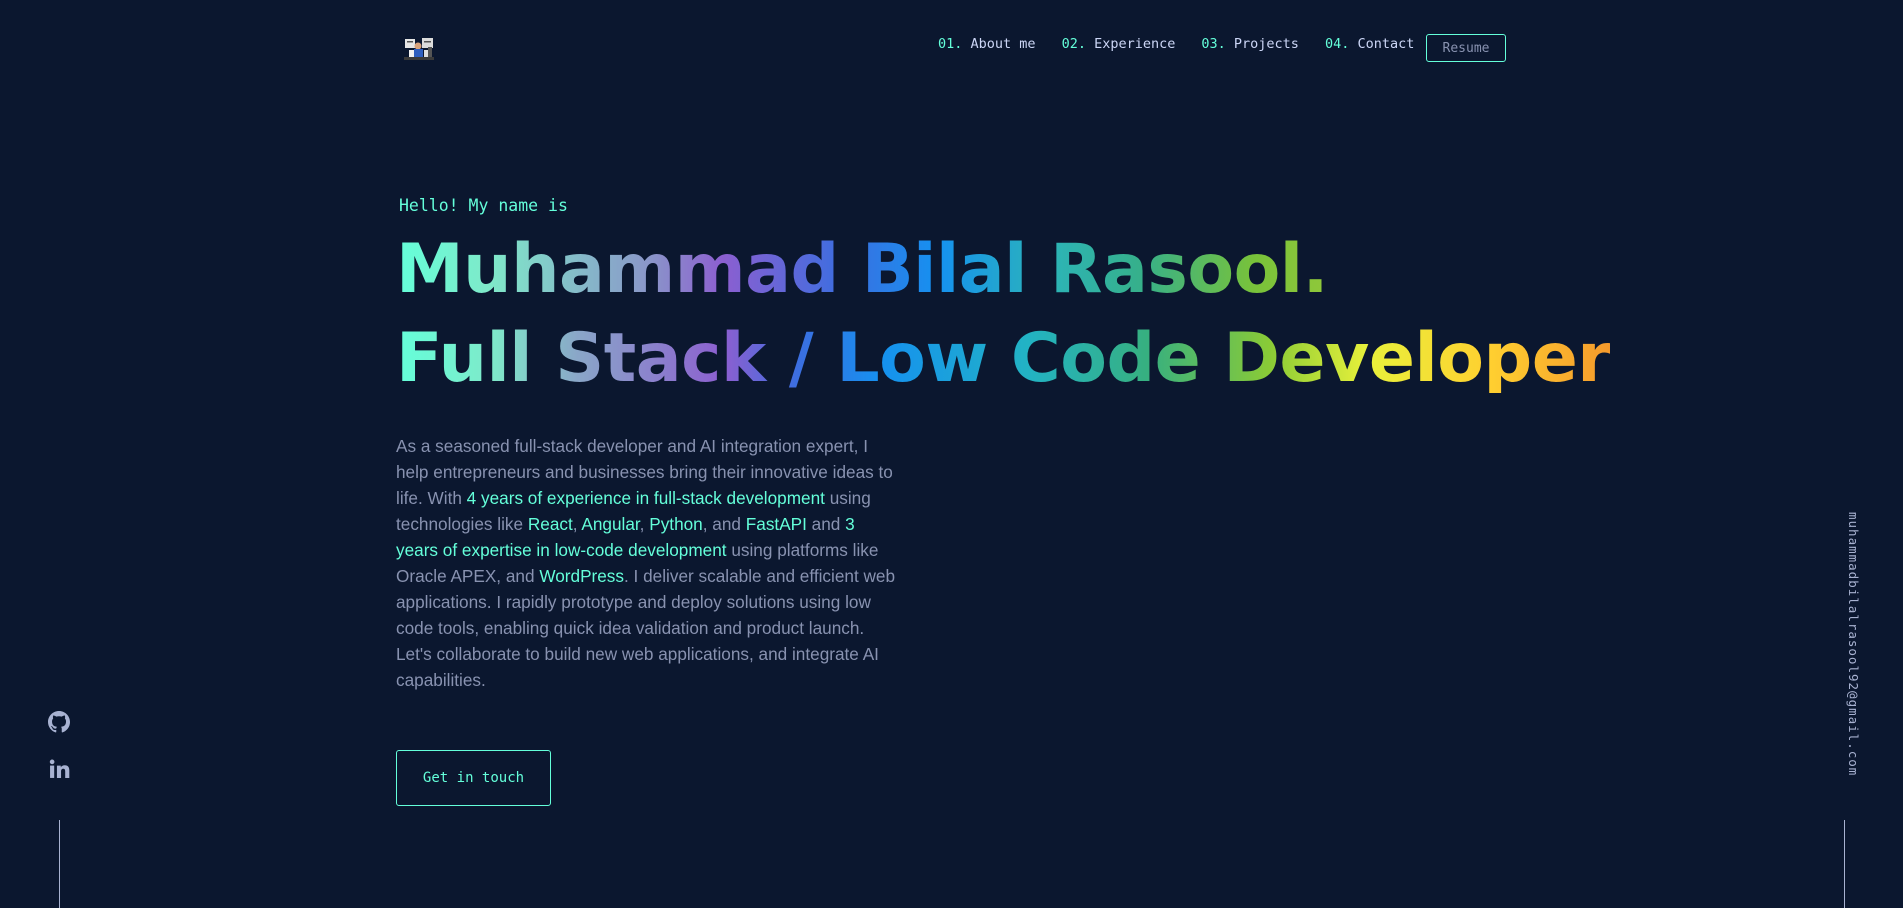 The width and height of the screenshot is (1903, 908). Describe the element at coordinates (581, 576) in the screenshot. I see `bio-highlight: WordPress` at that location.